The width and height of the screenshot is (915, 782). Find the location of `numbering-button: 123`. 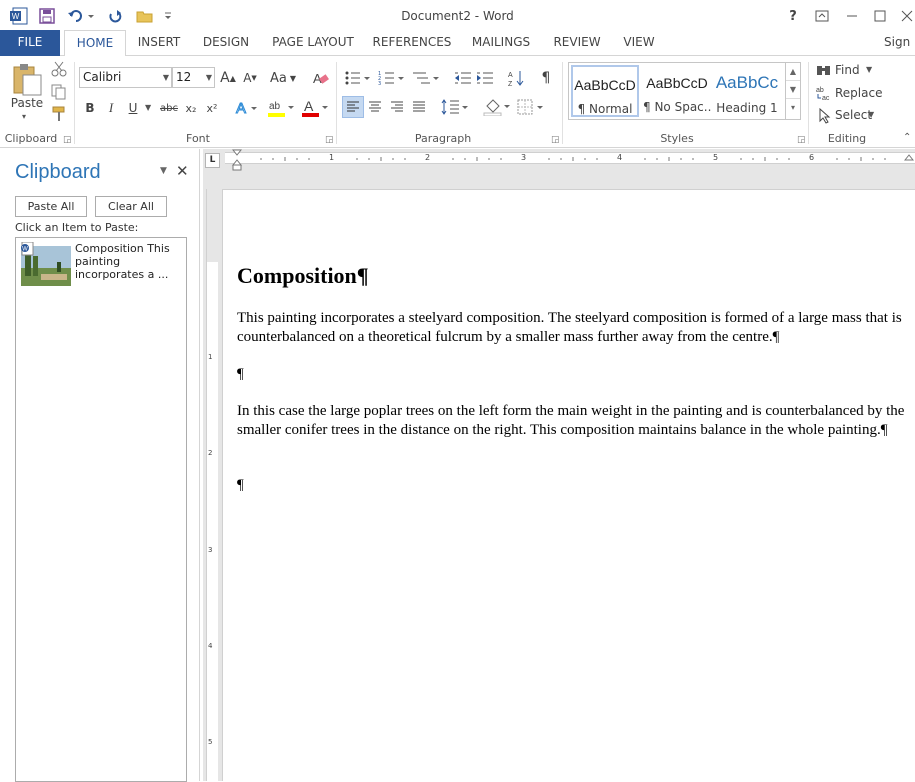

numbering-button: 123 is located at coordinates (392, 78).